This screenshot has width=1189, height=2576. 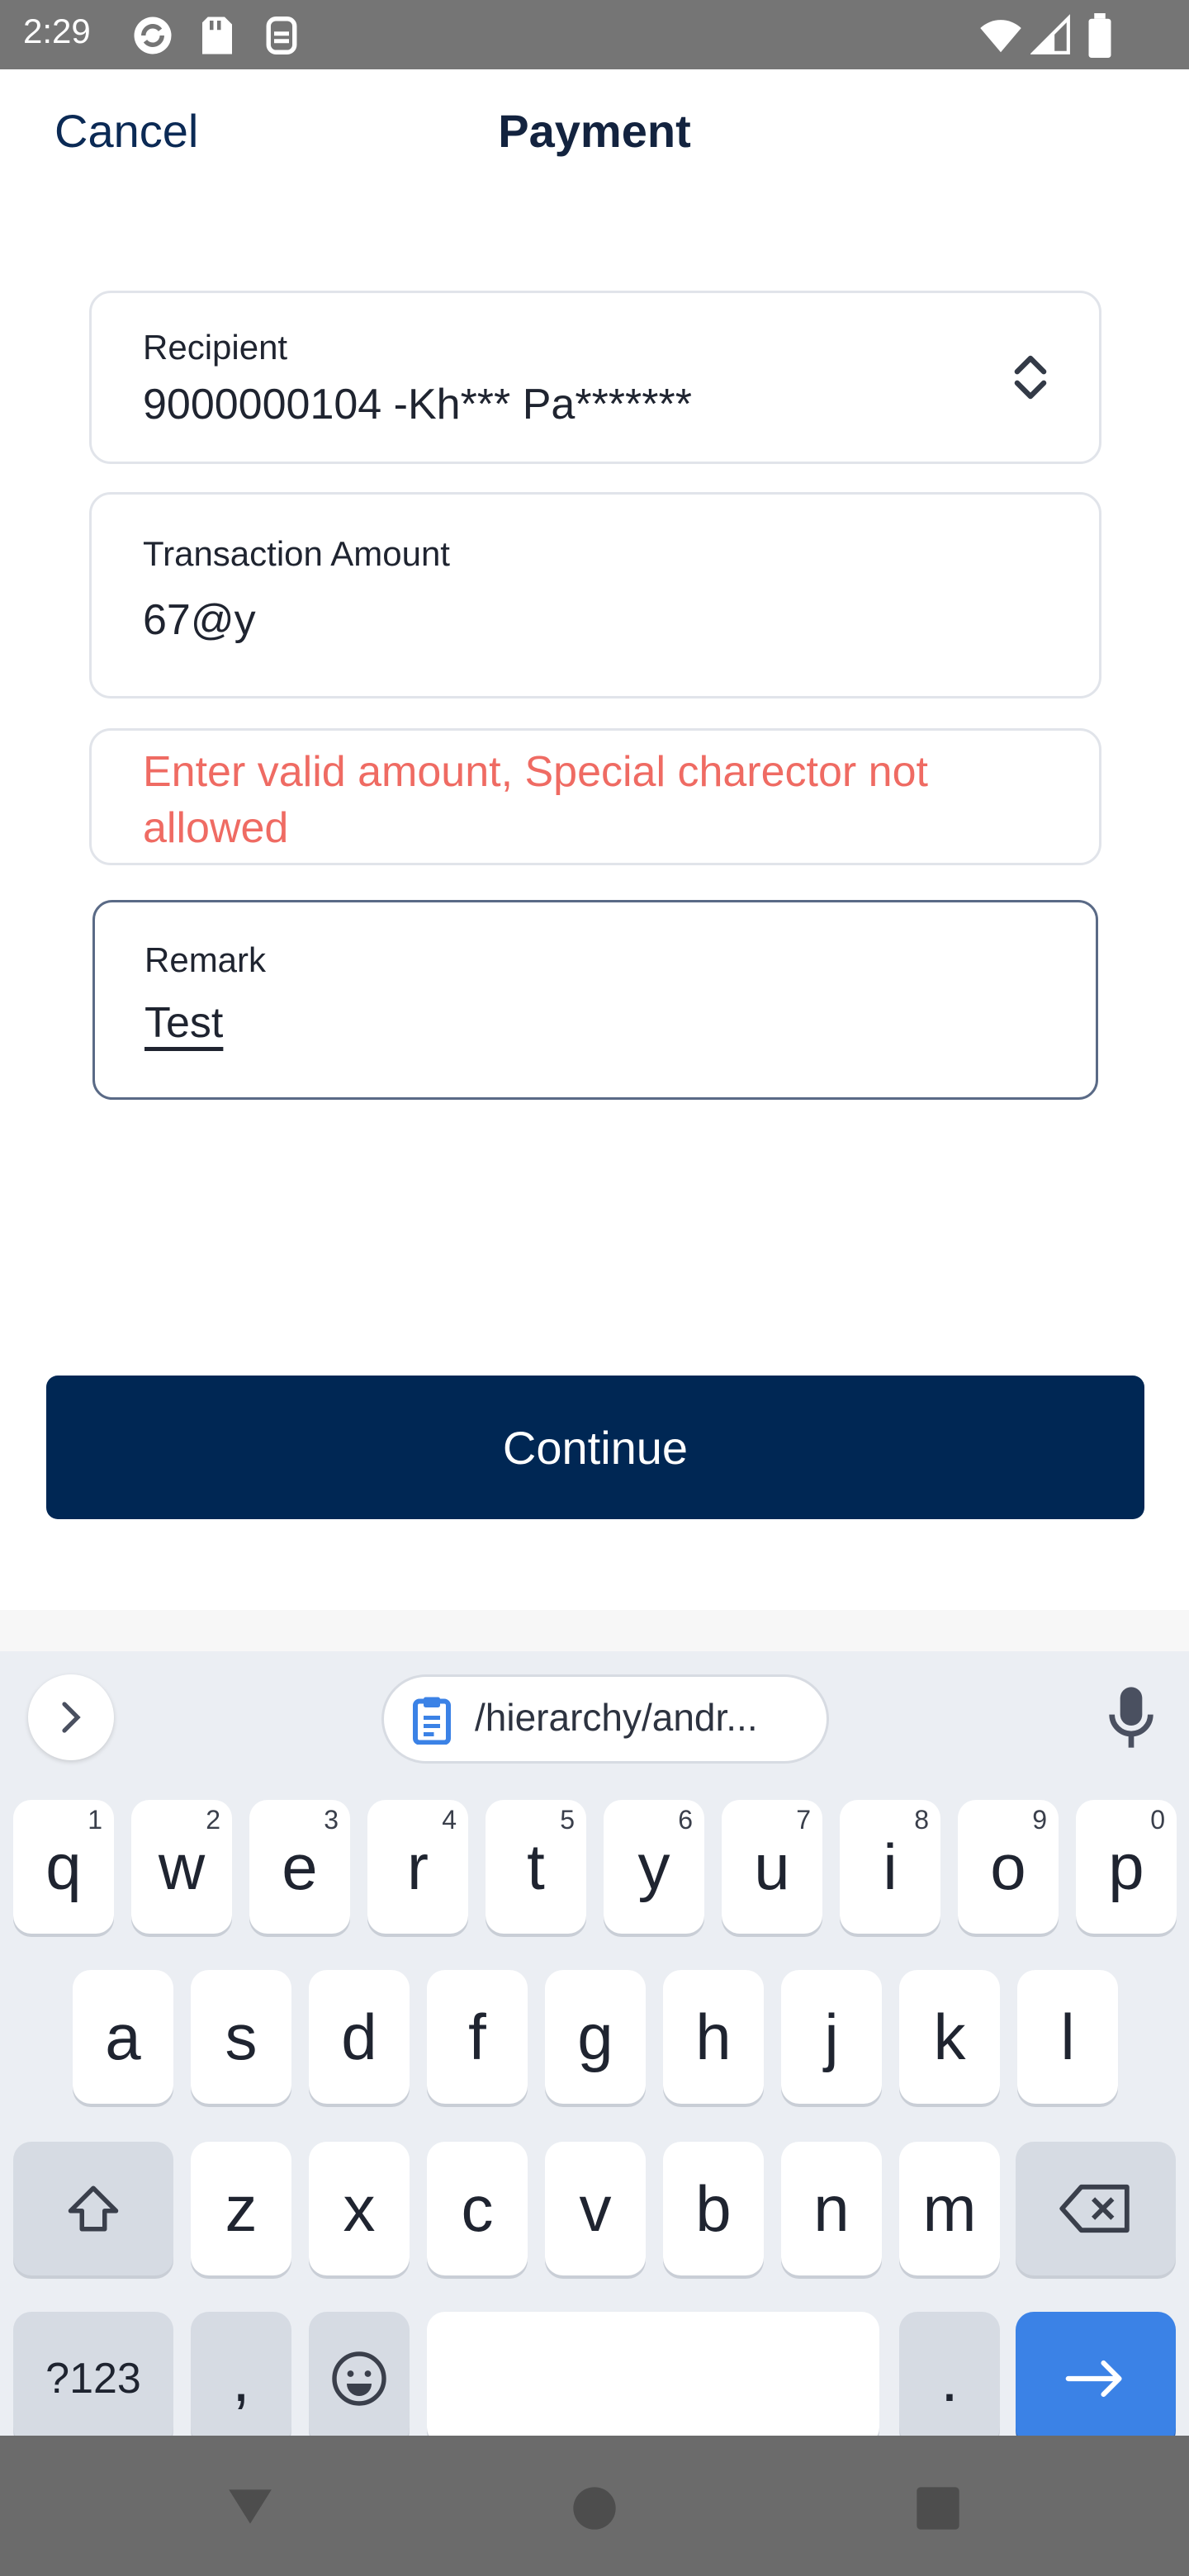 What do you see at coordinates (831, 2208) in the screenshot?
I see `key-n: n` at bounding box center [831, 2208].